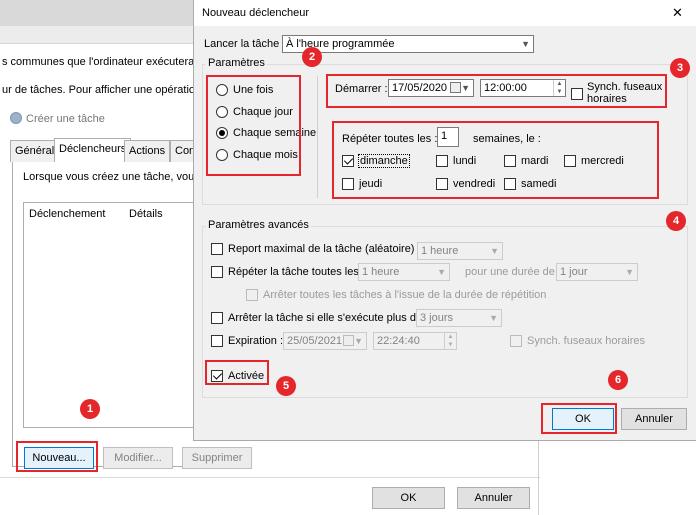  What do you see at coordinates (256, 13) in the screenshot?
I see `dialog-title: Nouveau déclencheur` at bounding box center [256, 13].